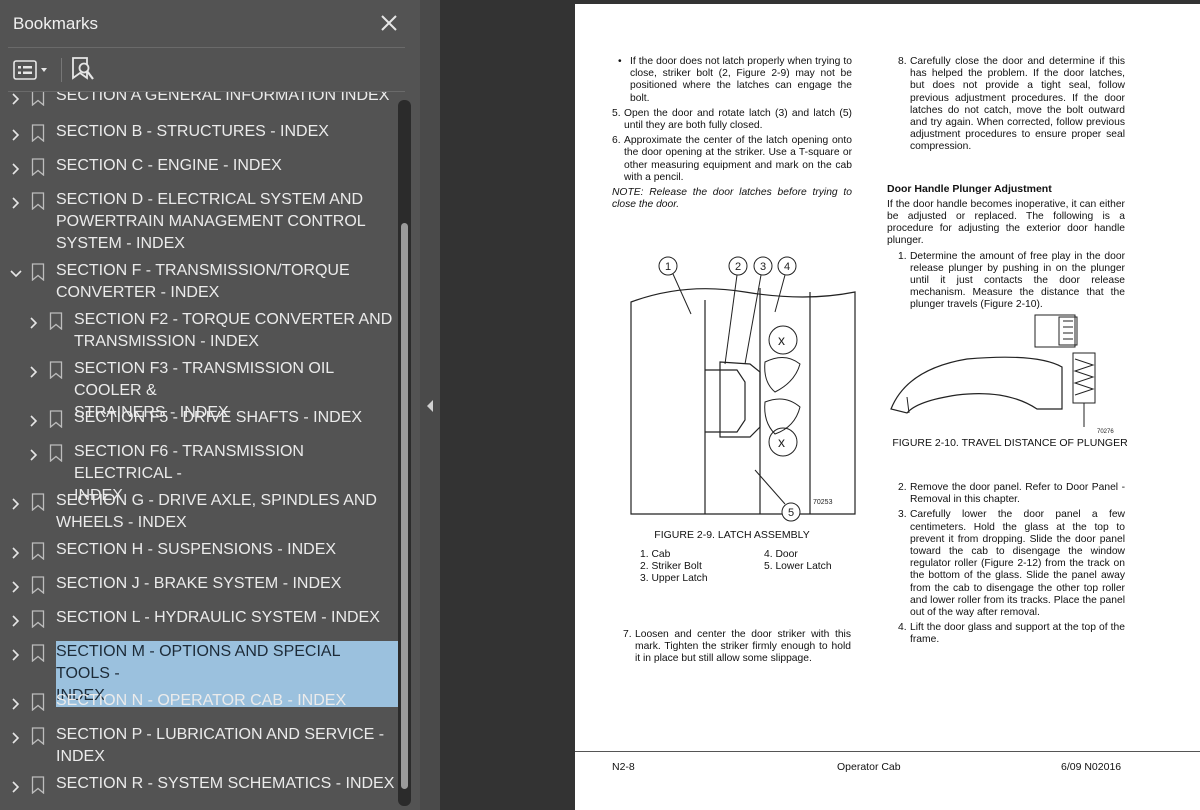  Describe the element at coordinates (389, 23) in the screenshot. I see `close-icon` at that location.